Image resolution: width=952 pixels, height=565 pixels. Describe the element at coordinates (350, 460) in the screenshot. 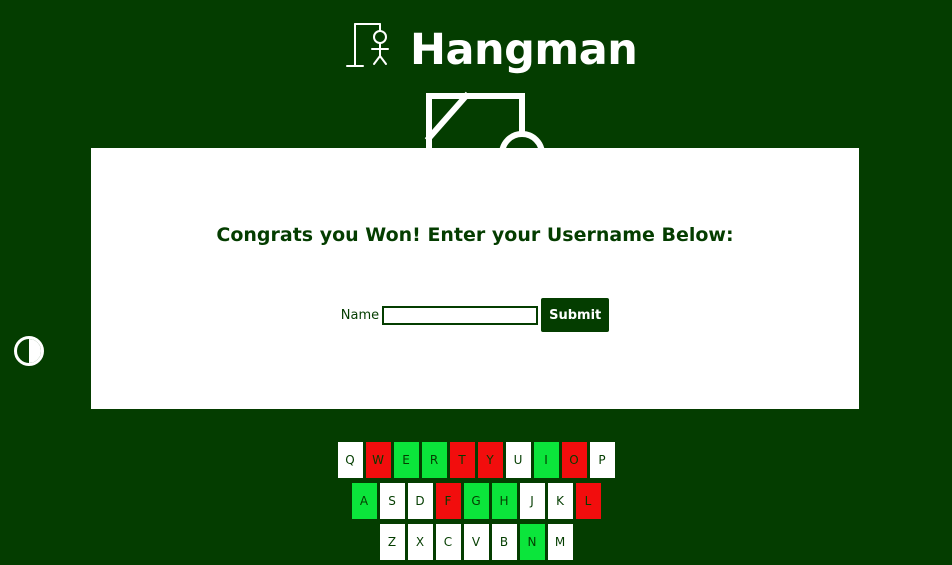

I see `key-q: Q` at that location.